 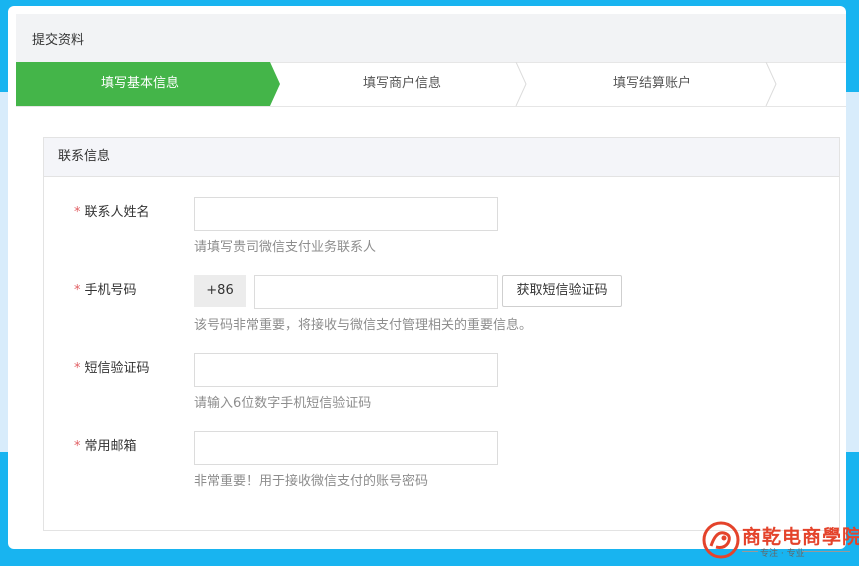 I want to click on phone-label: * 手机号码, so click(x=105, y=290).